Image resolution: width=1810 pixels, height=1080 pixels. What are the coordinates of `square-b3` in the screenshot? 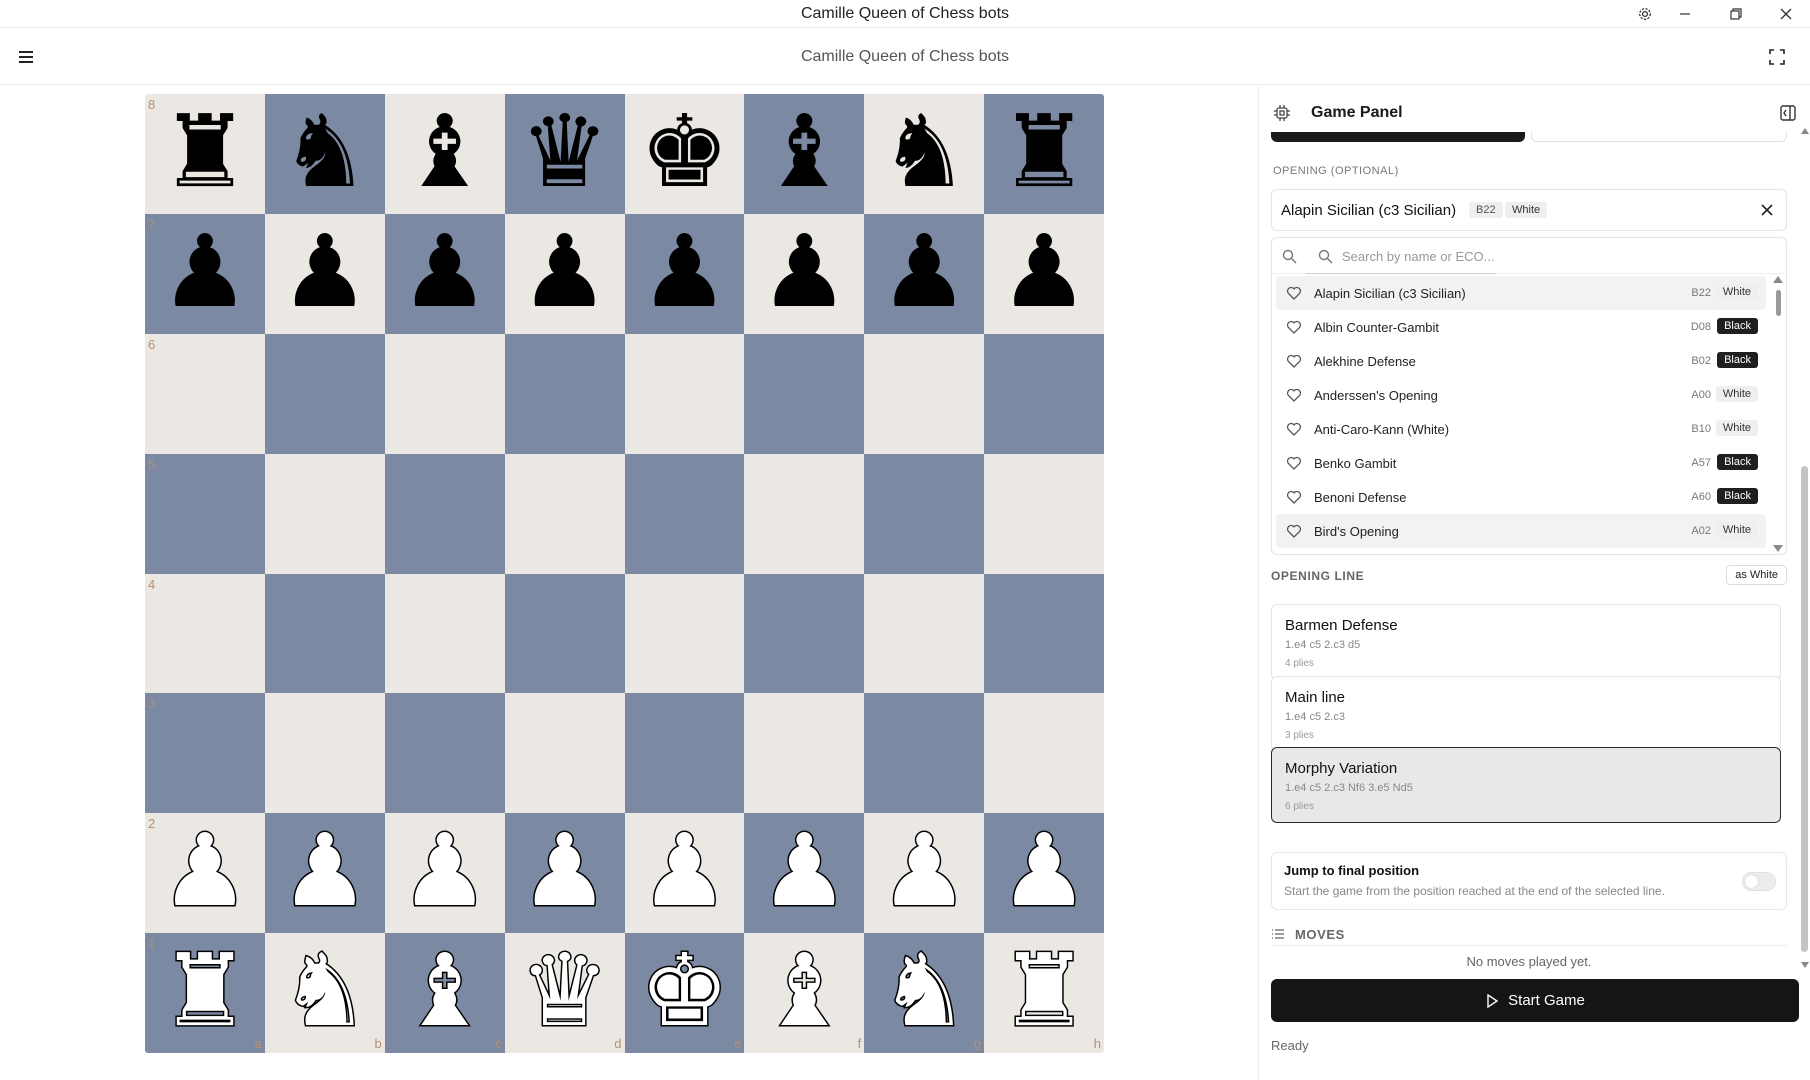 It's located at (324, 753).